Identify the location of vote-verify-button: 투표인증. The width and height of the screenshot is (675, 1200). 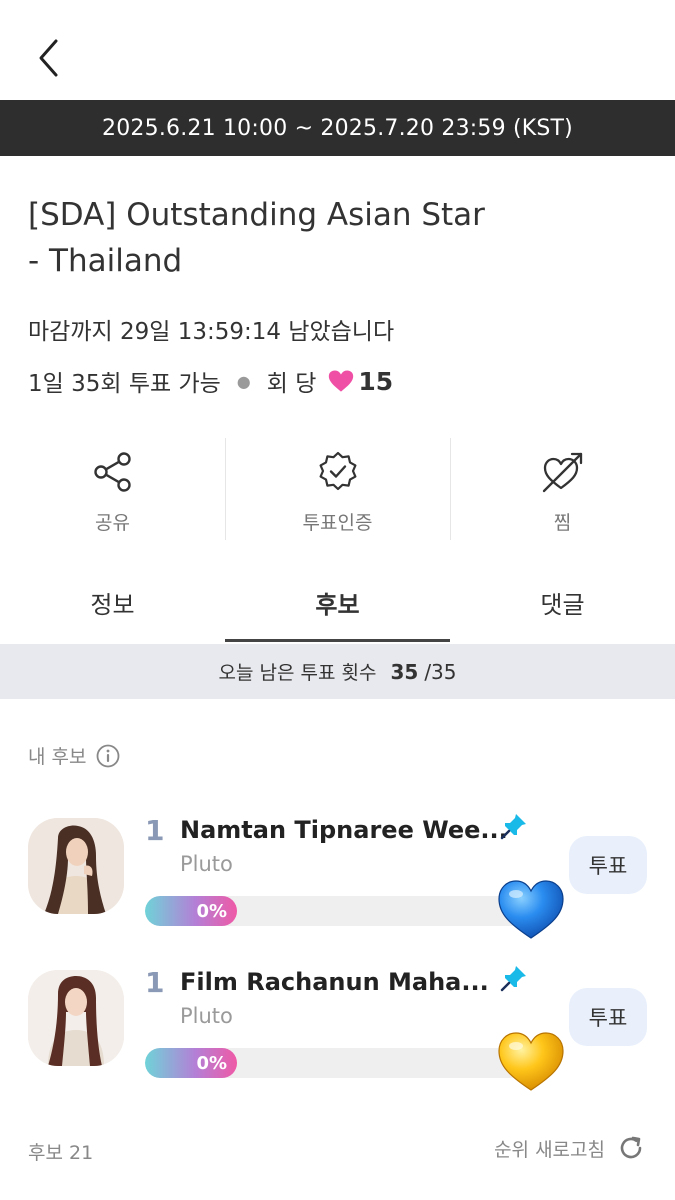
(337, 489).